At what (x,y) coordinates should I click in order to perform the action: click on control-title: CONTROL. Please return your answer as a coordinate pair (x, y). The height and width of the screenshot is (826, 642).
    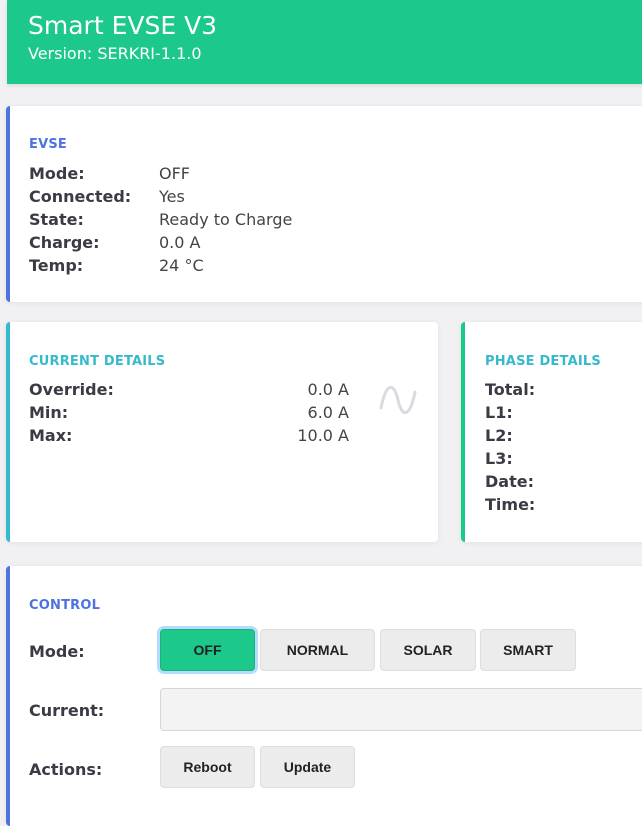
    Looking at the image, I should click on (65, 605).